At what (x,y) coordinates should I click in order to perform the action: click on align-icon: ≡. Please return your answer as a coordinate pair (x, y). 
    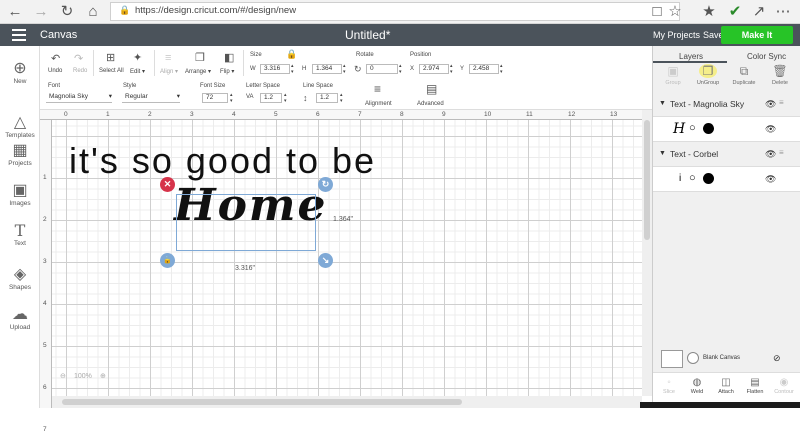
    Looking at the image, I should click on (168, 58).